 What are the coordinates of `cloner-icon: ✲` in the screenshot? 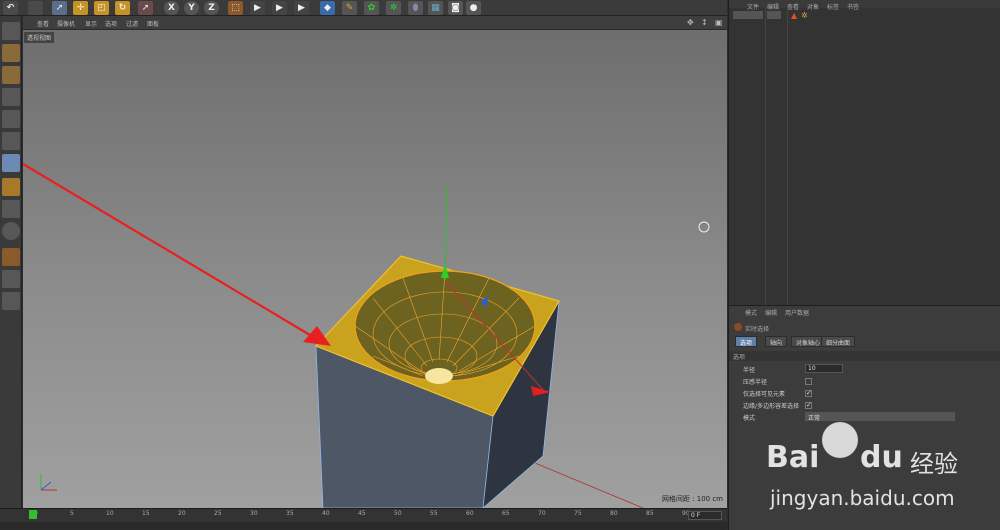 It's located at (393, 8).